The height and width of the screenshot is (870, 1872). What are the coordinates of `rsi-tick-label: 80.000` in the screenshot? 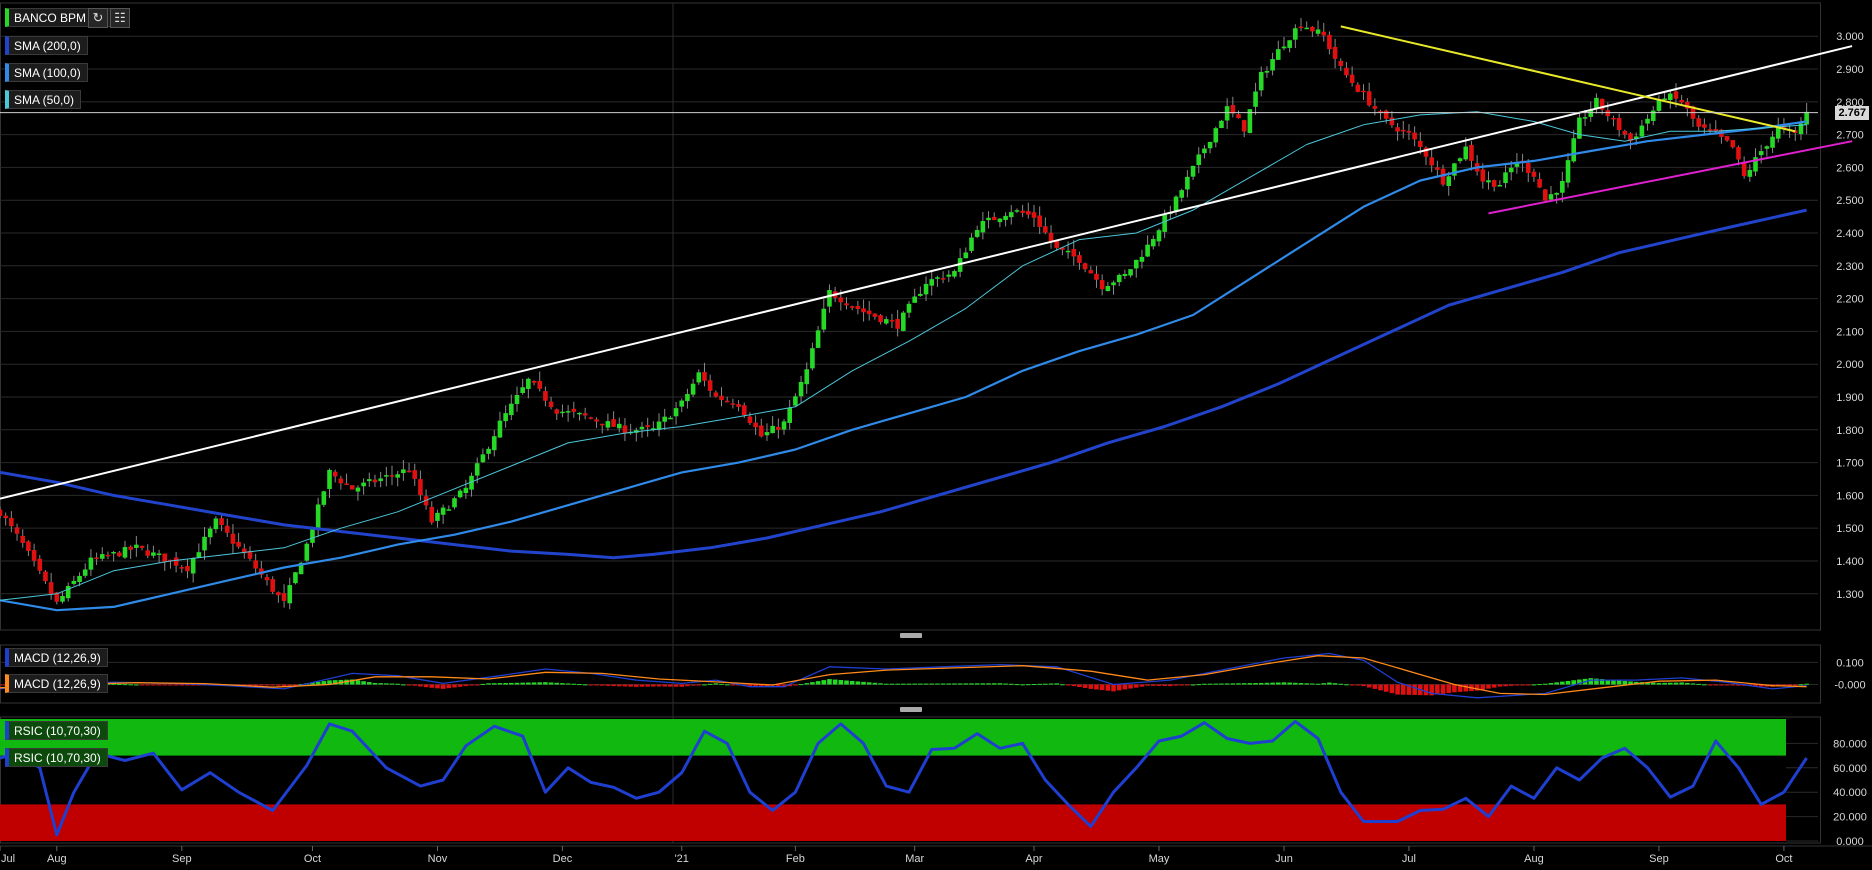 It's located at (1850, 744).